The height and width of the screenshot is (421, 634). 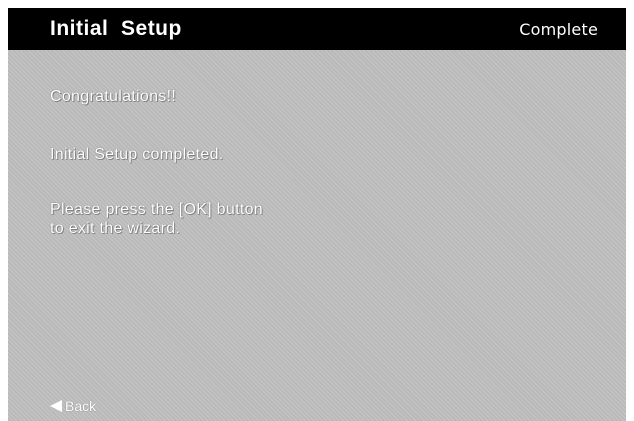 I want to click on back-button: Back, so click(x=73, y=406).